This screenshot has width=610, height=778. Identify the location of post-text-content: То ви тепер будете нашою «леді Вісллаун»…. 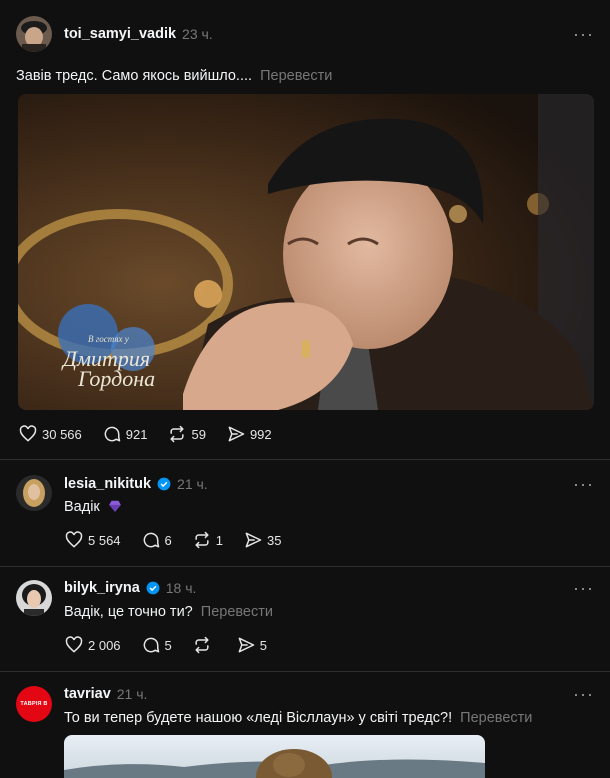
(258, 718).